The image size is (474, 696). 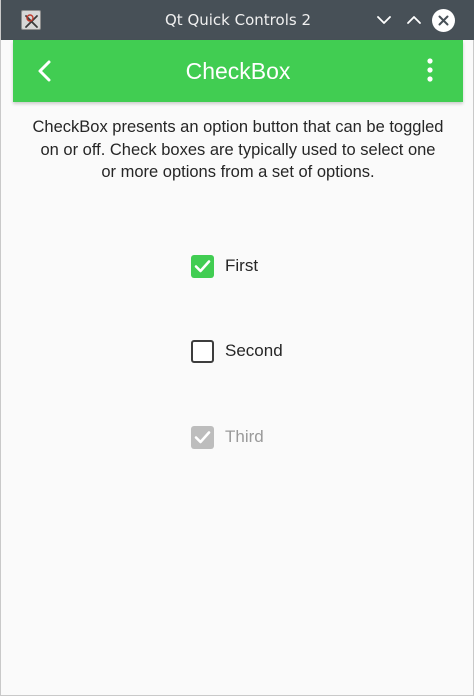 I want to click on checkbox-unchecked-icon, so click(x=202, y=351).